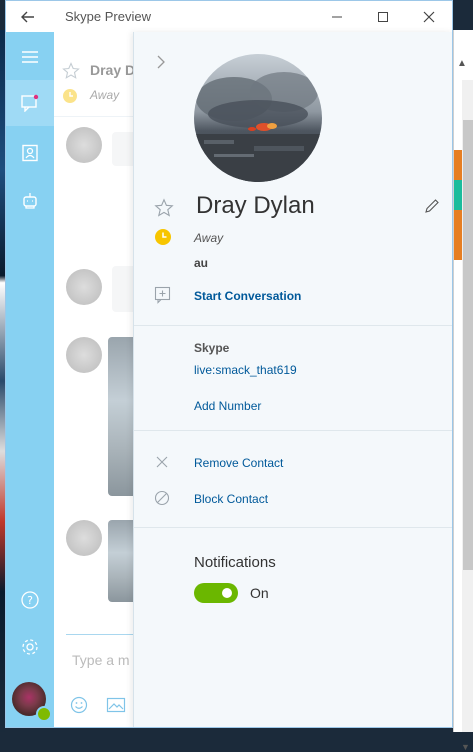 This screenshot has width=473, height=752. I want to click on window-title: Skype Preview, so click(108, 16).